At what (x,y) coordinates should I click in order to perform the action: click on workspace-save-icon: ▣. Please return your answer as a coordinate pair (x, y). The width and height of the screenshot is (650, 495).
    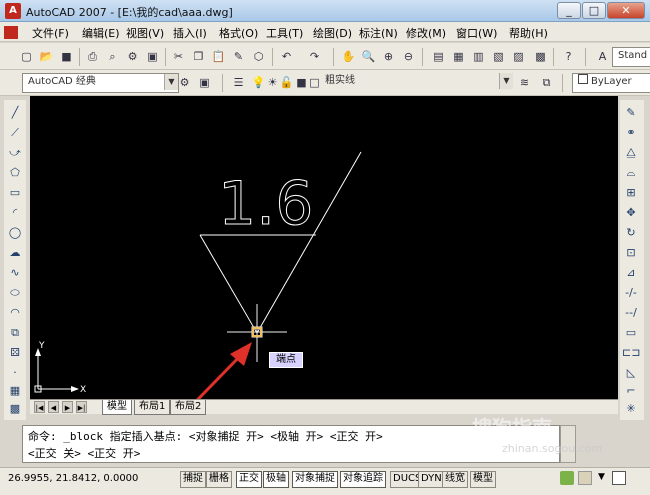
    Looking at the image, I should click on (204, 82).